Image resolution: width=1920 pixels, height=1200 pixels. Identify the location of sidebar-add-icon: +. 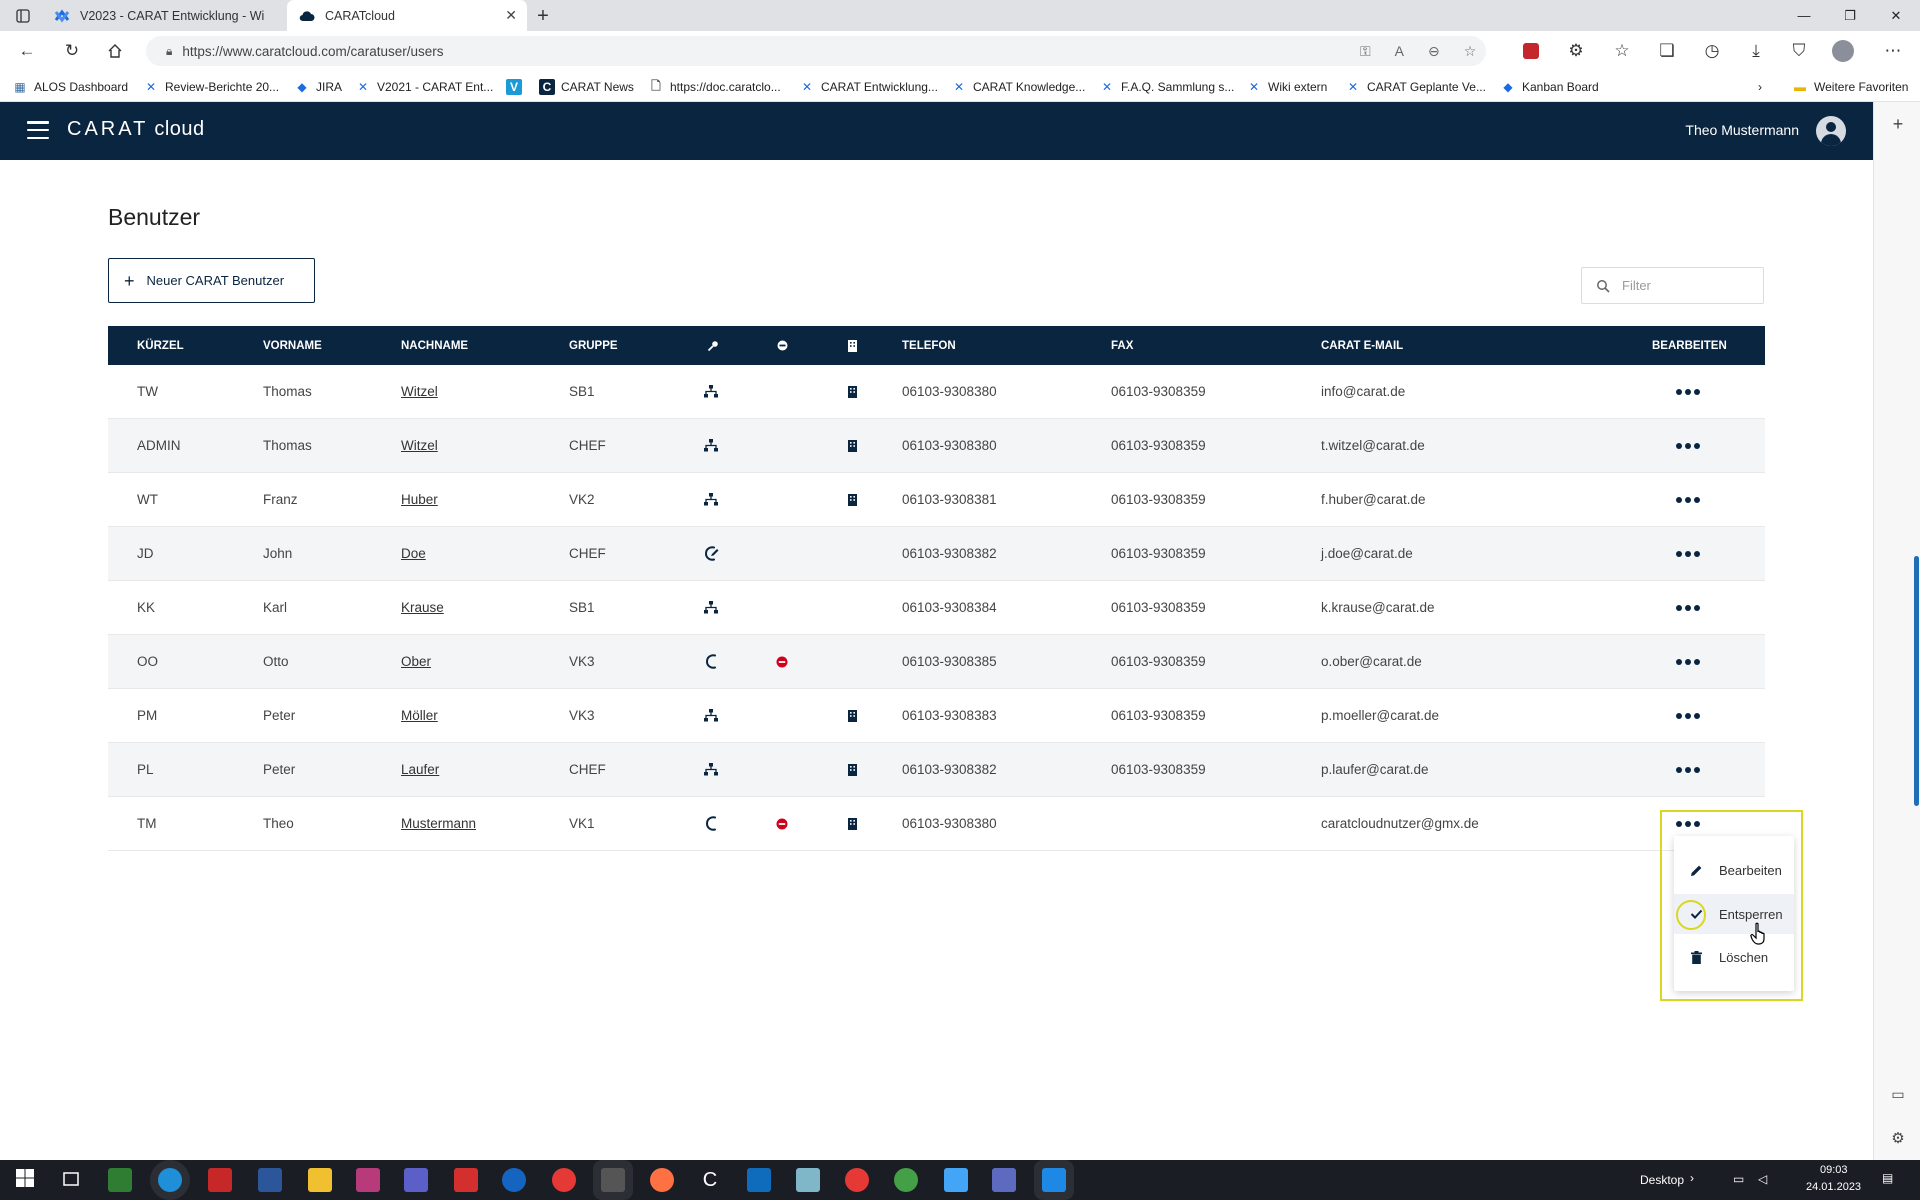
(1898, 124).